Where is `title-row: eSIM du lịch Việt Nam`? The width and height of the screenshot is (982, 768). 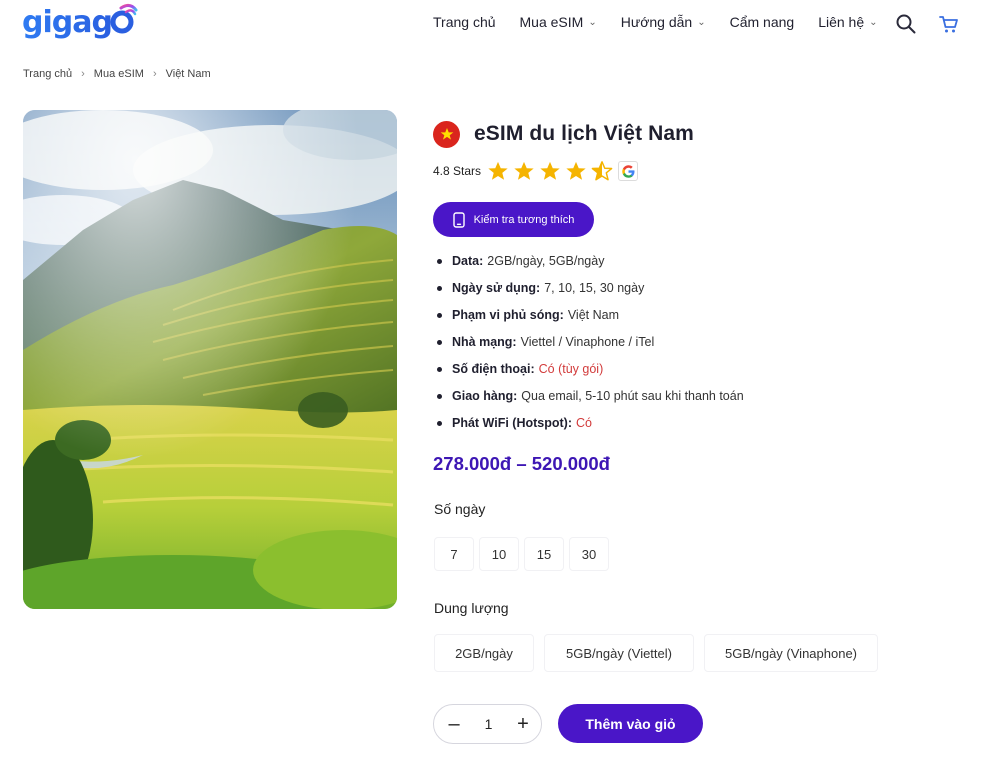
title-row: eSIM du lịch Việt Nam is located at coordinates (693, 134).